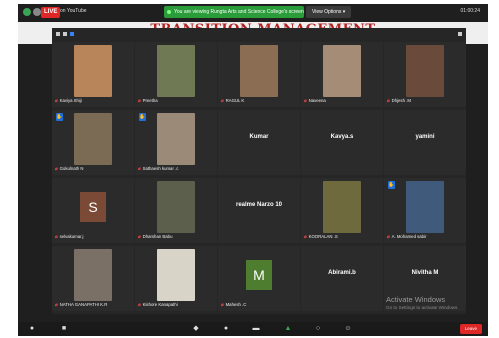  Describe the element at coordinates (196, 329) in the screenshot. I see `security-icon: ◆` at that location.